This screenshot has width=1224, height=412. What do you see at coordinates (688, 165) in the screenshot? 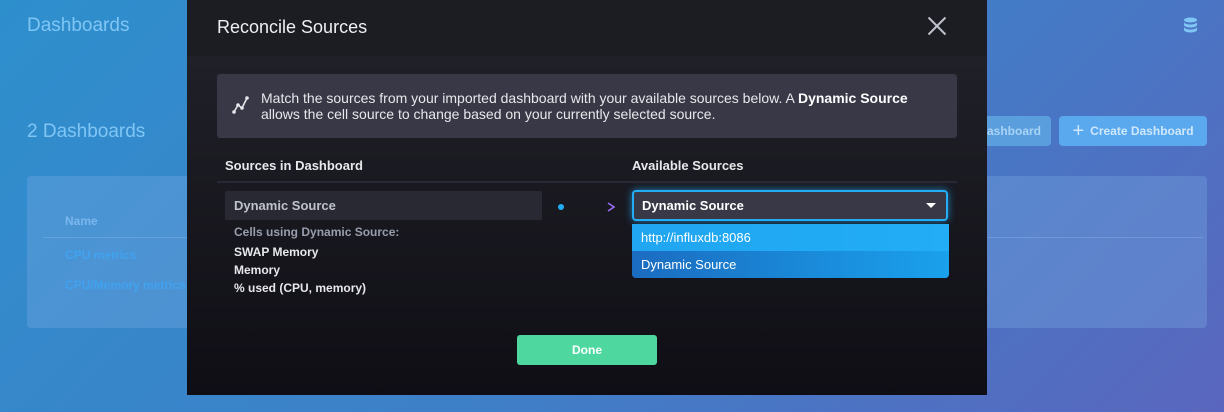
I see `available-sources-header: Available Sources` at bounding box center [688, 165].